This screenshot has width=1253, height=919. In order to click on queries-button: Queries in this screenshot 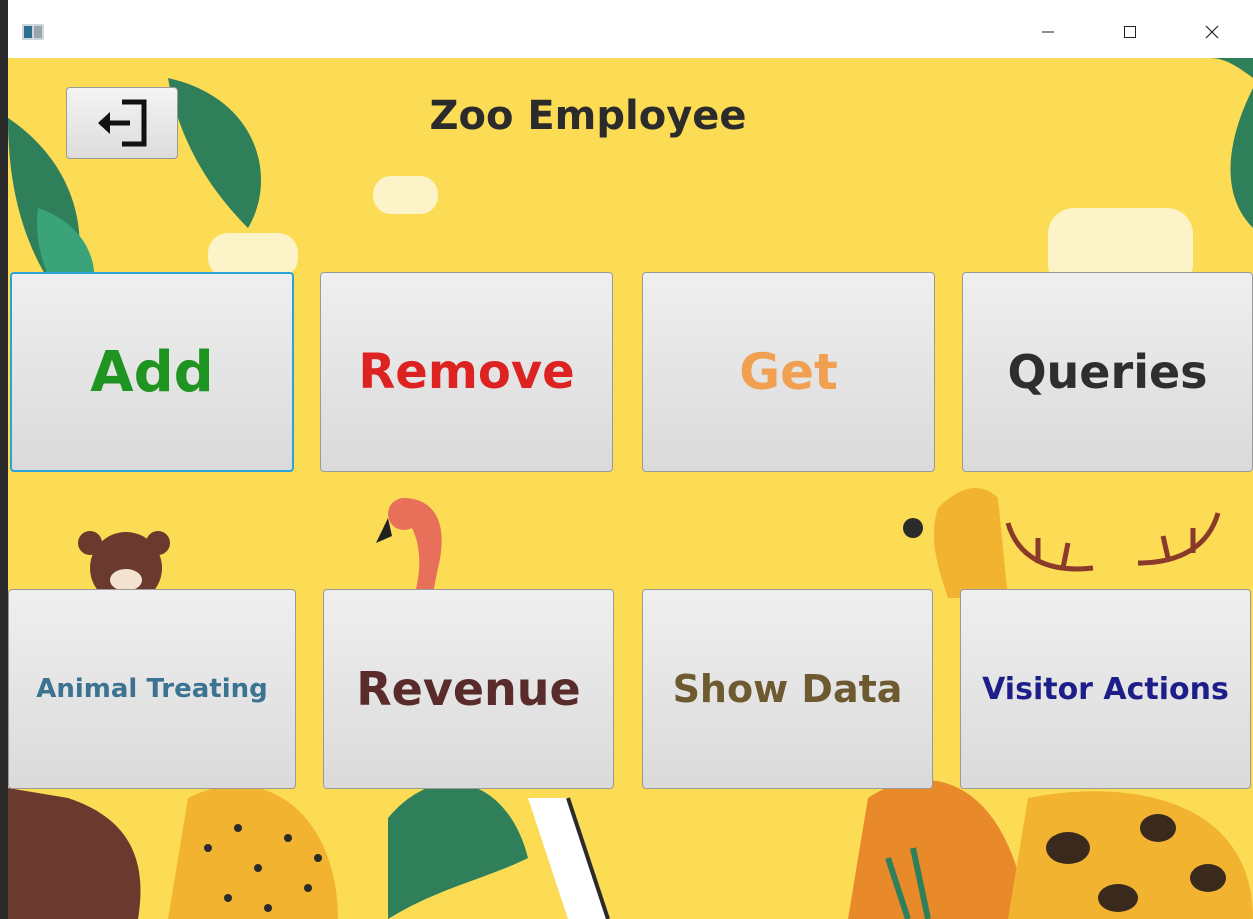, I will do `click(1107, 372)`.